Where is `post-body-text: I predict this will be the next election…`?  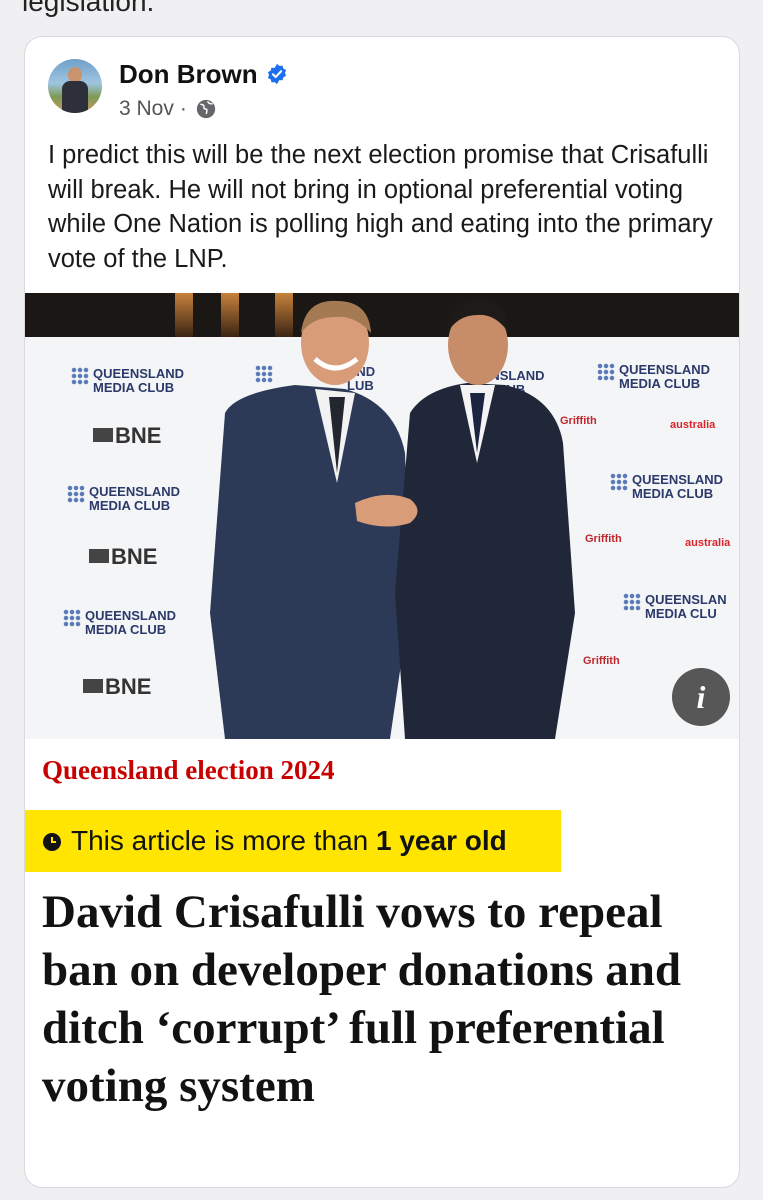
post-body-text: I predict this will be the next election… is located at coordinates (380, 207).